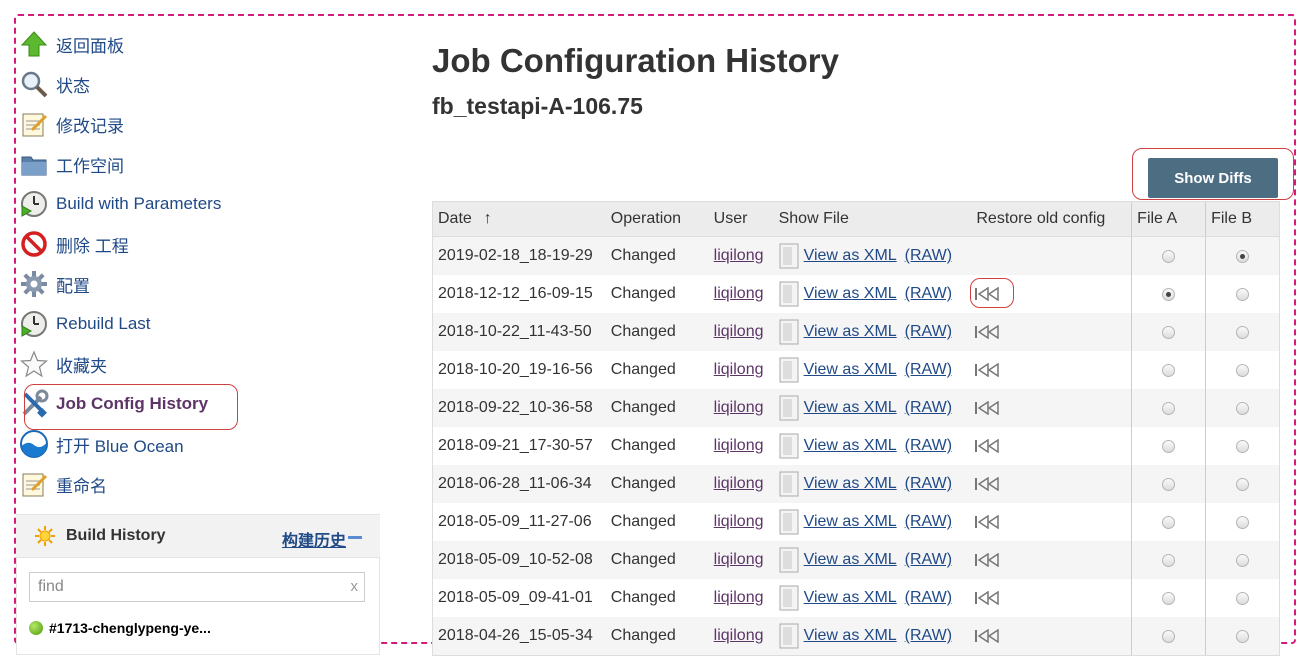 Image resolution: width=1312 pixels, height=660 pixels. Describe the element at coordinates (355, 537) in the screenshot. I see `collapse-icon` at that location.